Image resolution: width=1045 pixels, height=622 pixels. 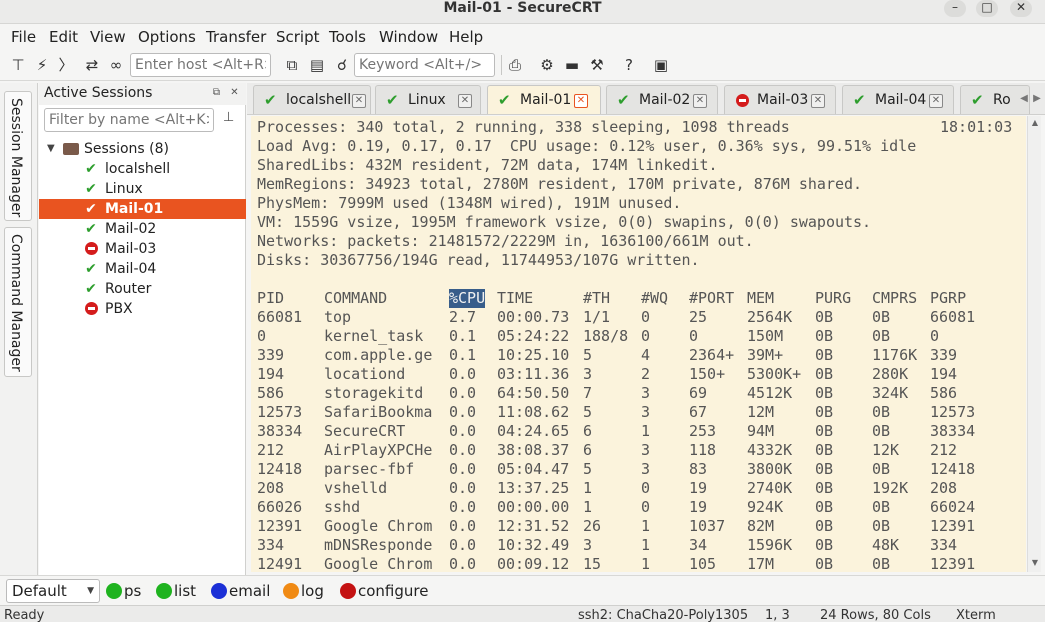 I want to click on menu-options: Options, so click(x=167, y=37).